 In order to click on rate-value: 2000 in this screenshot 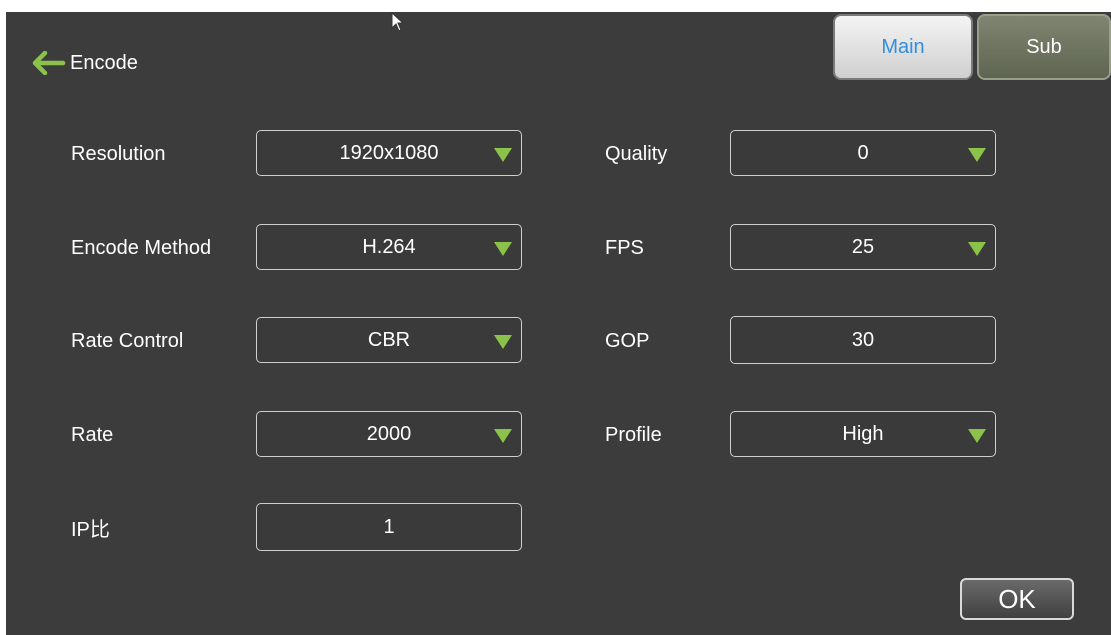, I will do `click(389, 433)`.